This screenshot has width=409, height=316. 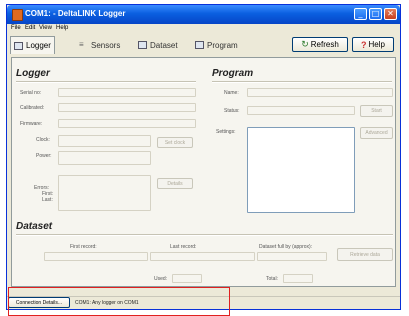 I want to click on program-name-field, so click(x=320, y=92).